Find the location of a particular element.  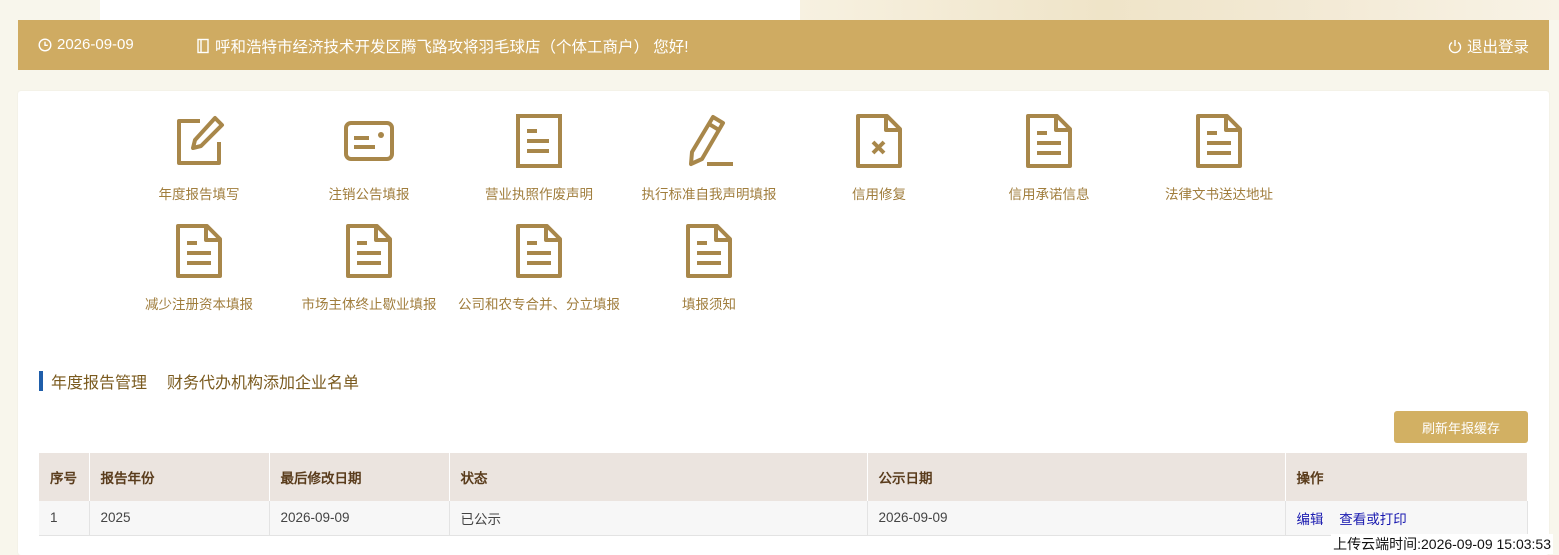

tile-capital-reduction: 减少注册资本填报 is located at coordinates (199, 268).